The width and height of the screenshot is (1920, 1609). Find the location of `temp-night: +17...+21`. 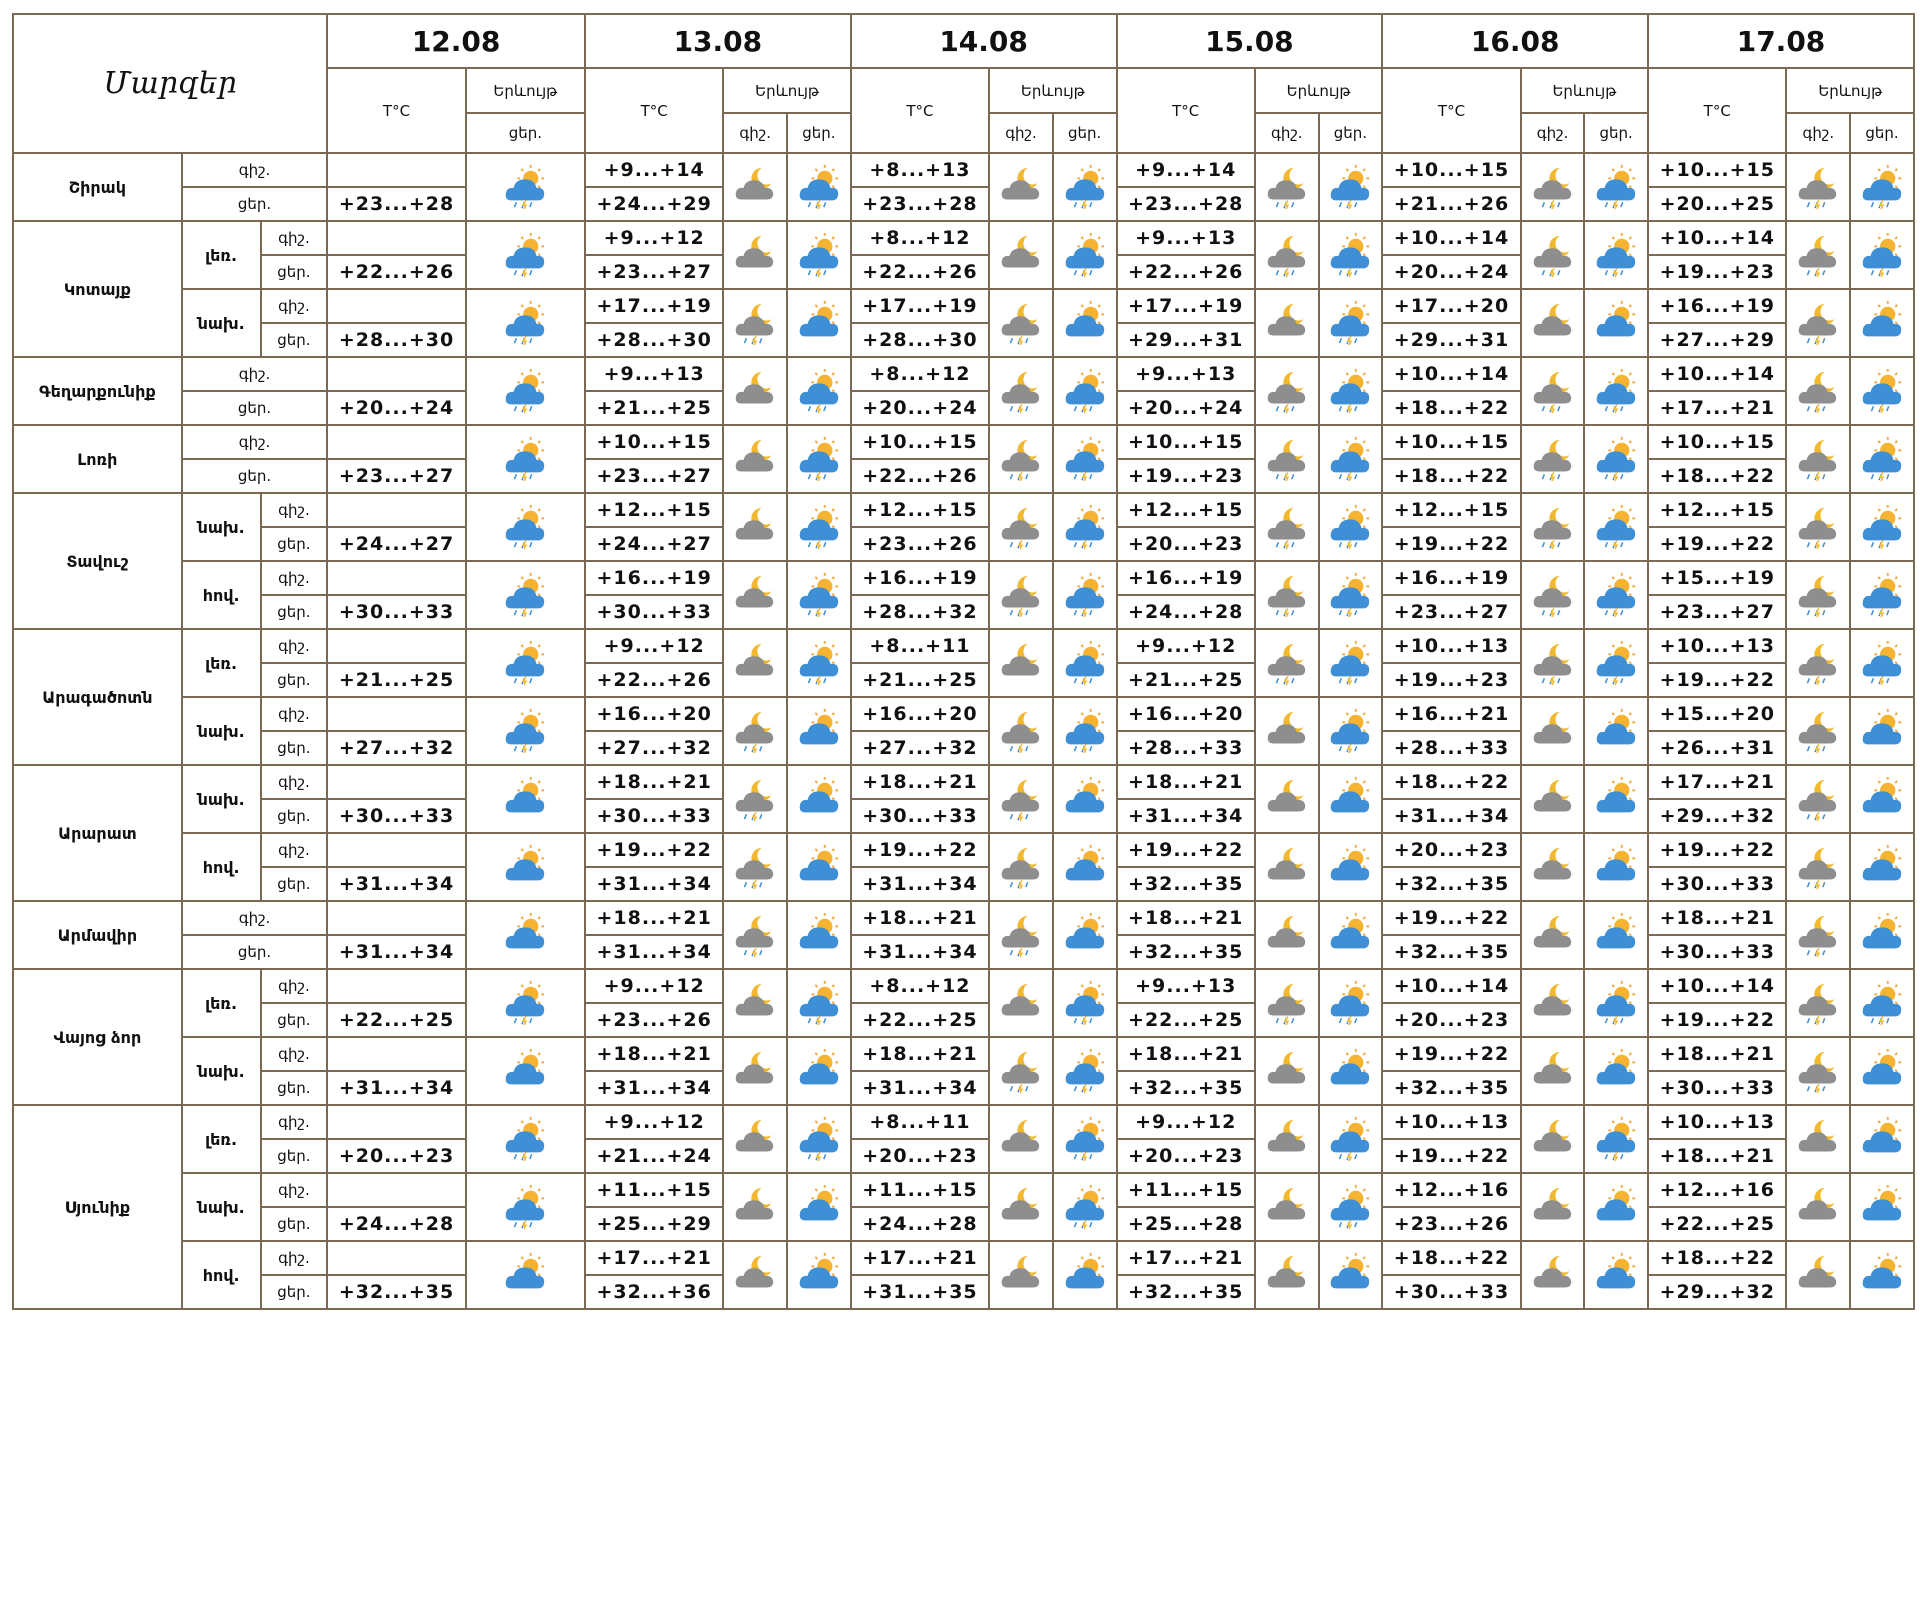

temp-night: +17...+21 is located at coordinates (1185, 1258).